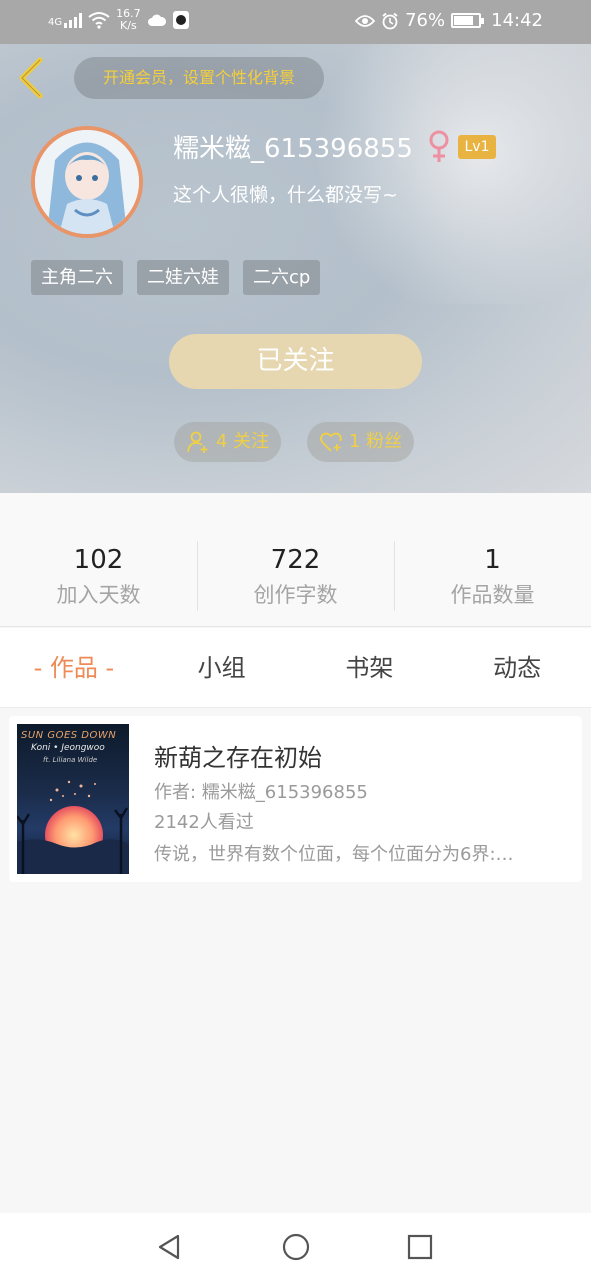 This screenshot has width=591, height=1280. What do you see at coordinates (65, 20) in the screenshot?
I see `signal-icon: 4G` at bounding box center [65, 20].